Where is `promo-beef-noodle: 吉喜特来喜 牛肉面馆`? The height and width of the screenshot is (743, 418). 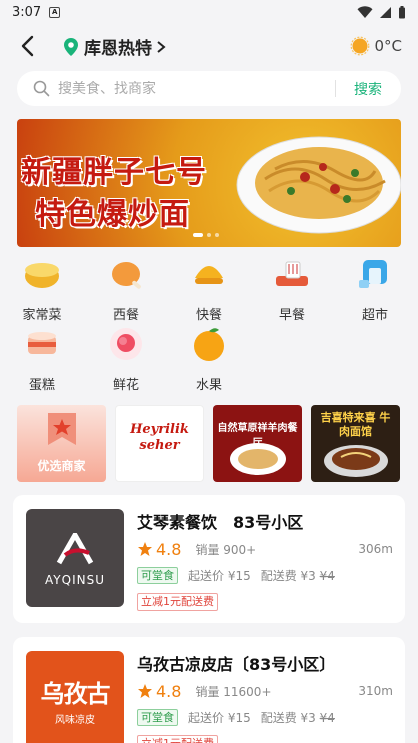 promo-beef-noodle: 吉喜特来喜 牛肉面馆 is located at coordinates (355, 443).